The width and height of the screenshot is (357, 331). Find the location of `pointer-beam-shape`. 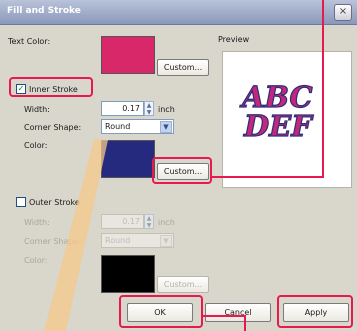

pointer-beam-shape is located at coordinates (76, 235).